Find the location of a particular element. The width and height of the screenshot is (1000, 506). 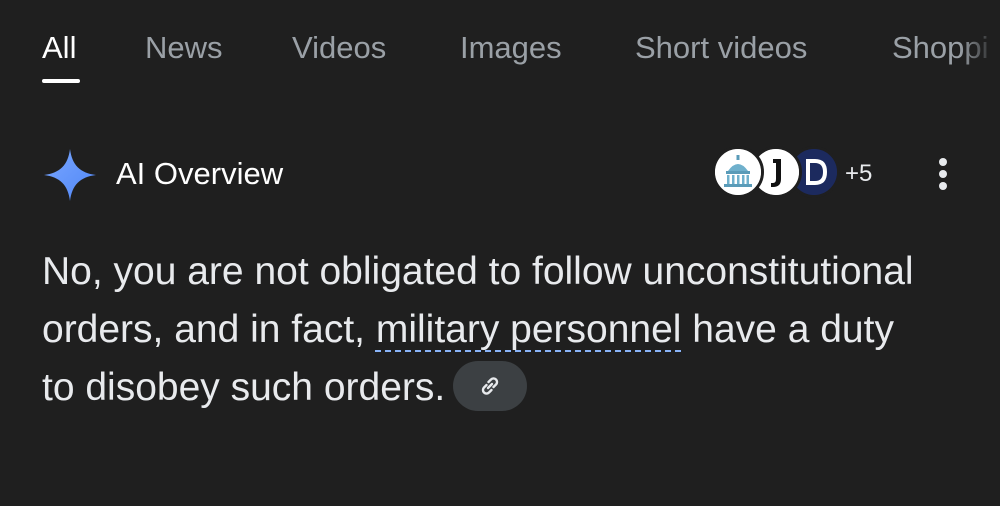

tab-images: Images is located at coordinates (511, 48).